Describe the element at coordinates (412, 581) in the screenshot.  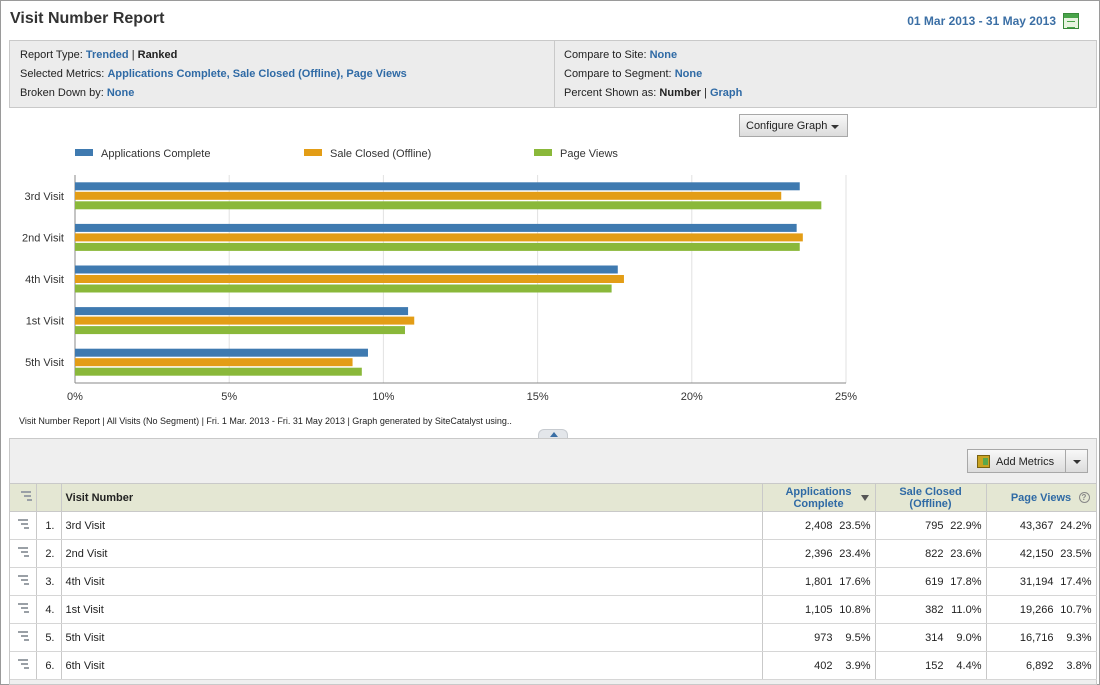
I see `row-visit-number: 4th Visit` at that location.